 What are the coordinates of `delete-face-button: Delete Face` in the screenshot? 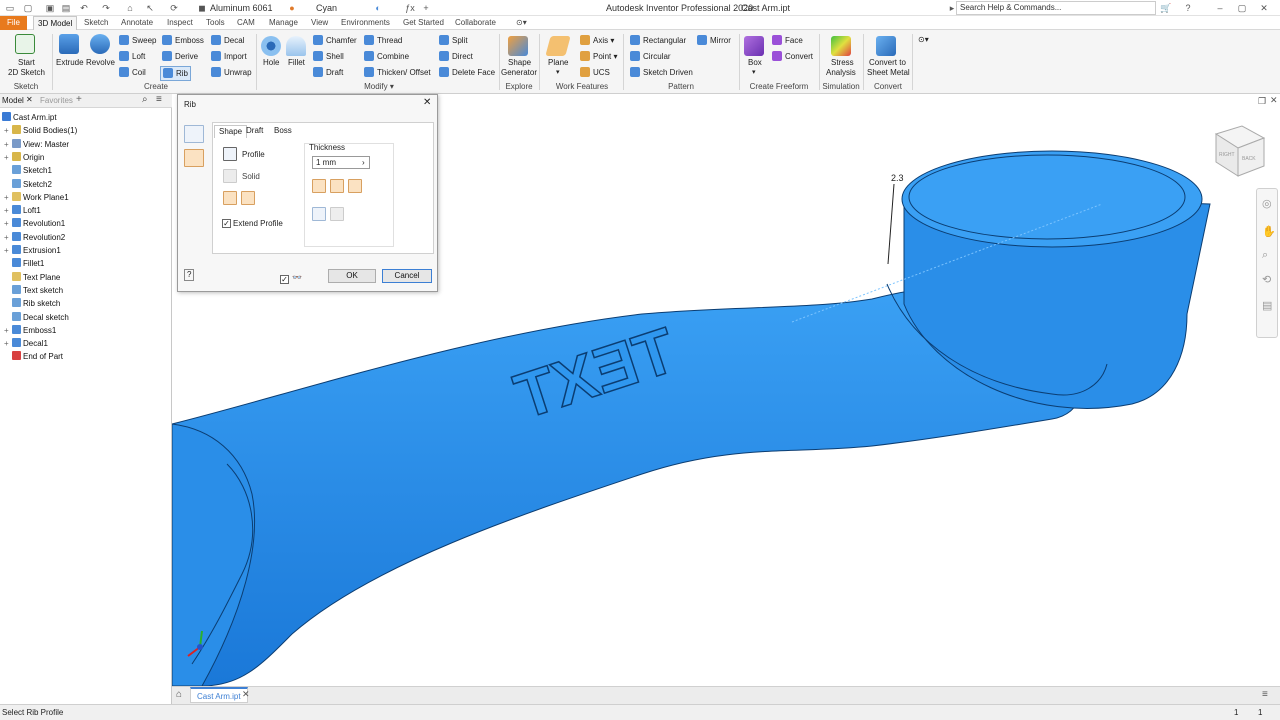 It's located at (467, 72).